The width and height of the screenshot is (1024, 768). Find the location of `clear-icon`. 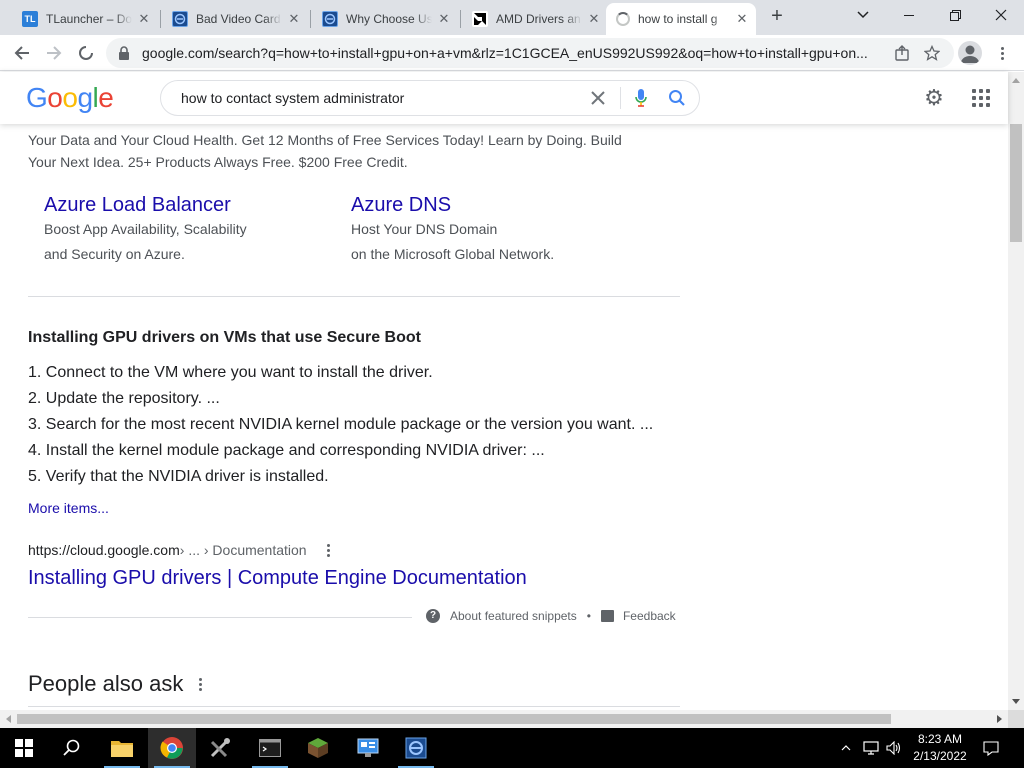

clear-icon is located at coordinates (598, 98).